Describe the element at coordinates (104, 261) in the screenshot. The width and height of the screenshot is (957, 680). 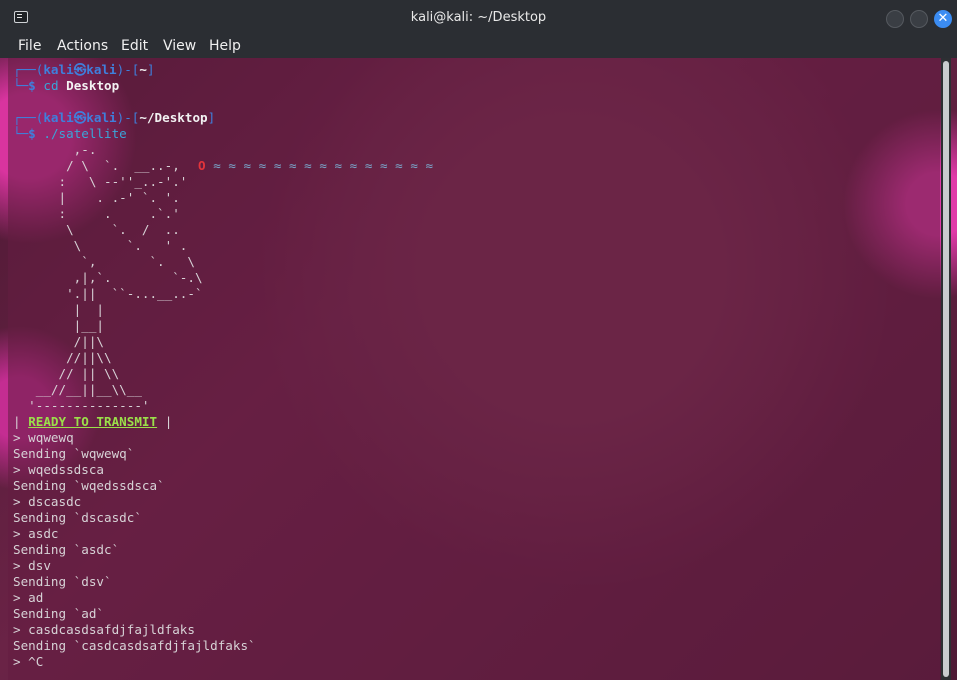
I see `ascii-line: `, `. \` at that location.